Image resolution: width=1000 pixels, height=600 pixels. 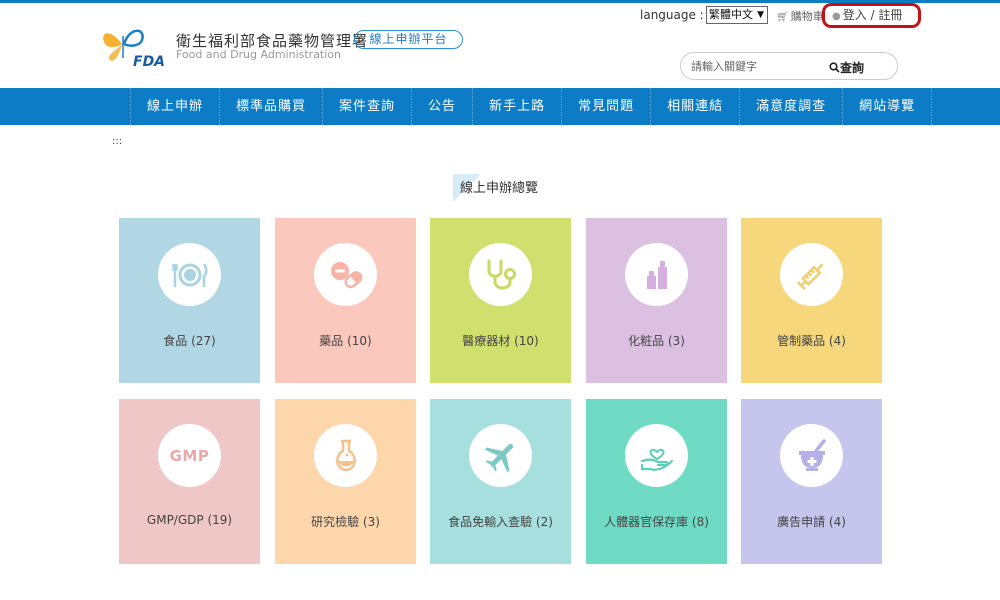 I want to click on category-tile-cosmetics: 化粧品 (3), so click(x=656, y=300).